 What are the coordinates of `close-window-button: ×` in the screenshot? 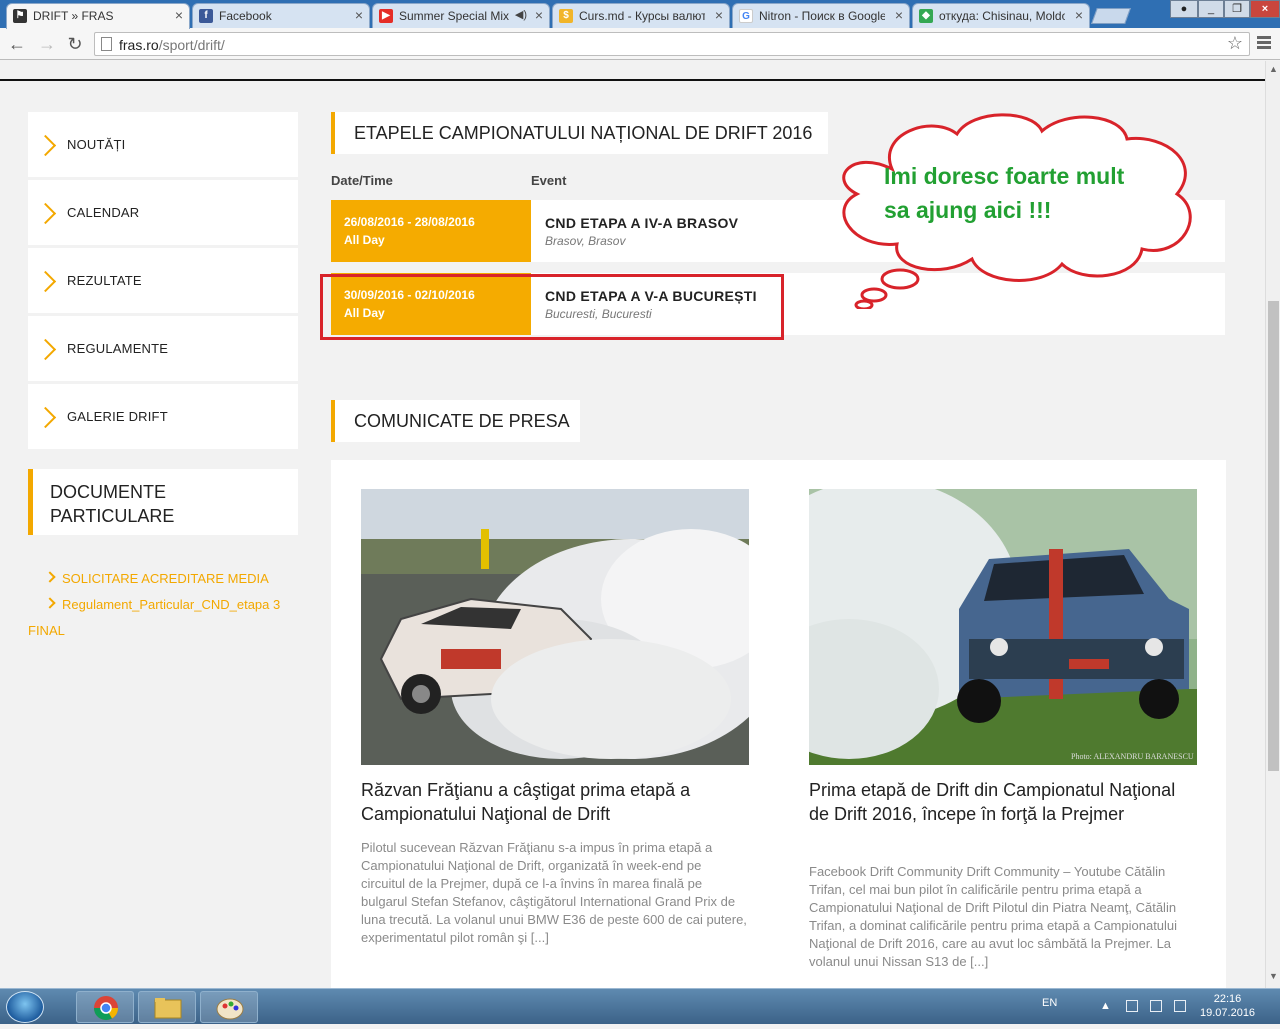 It's located at (1265, 9).